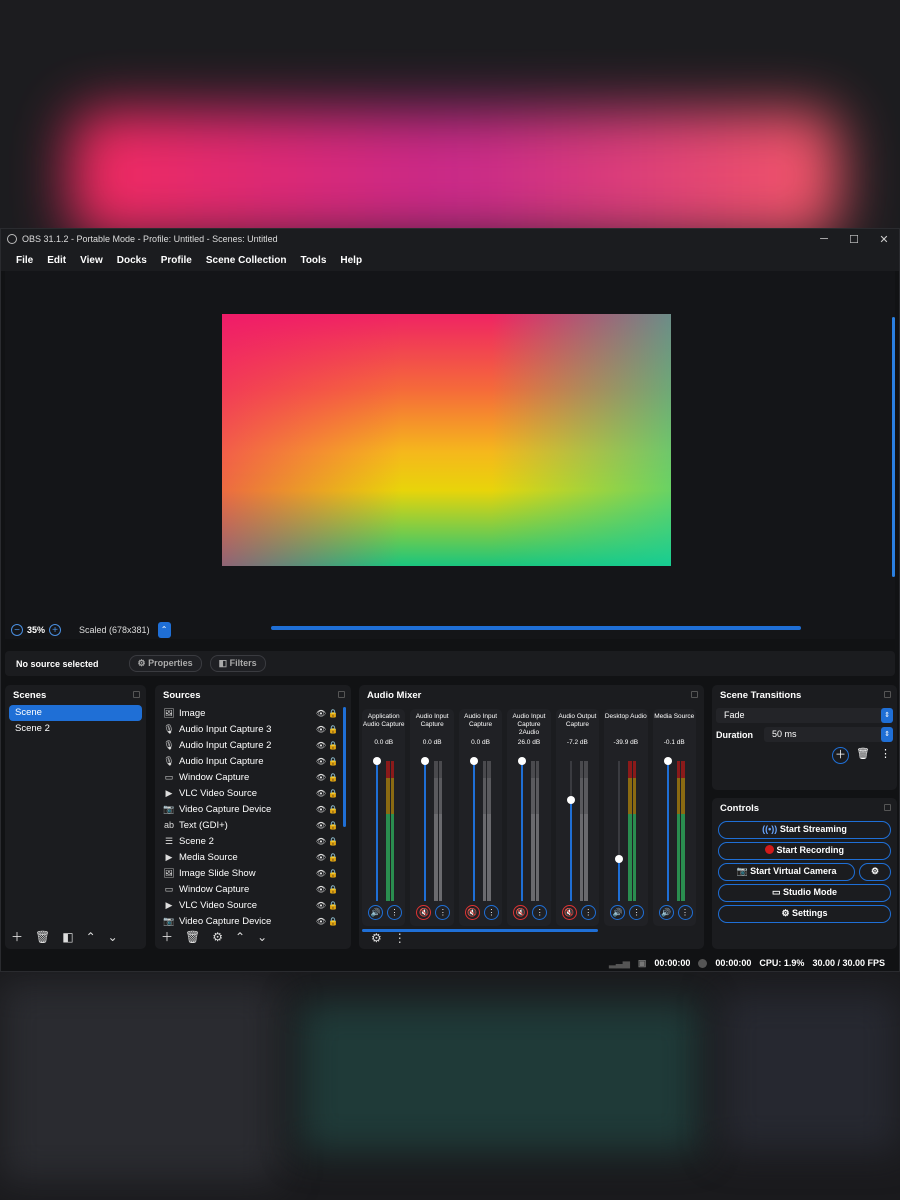 The image size is (900, 1200). What do you see at coordinates (253, 761) in the screenshot?
I see `source-item: 🎙 Audio Input Capture 👁 🔒` at bounding box center [253, 761].